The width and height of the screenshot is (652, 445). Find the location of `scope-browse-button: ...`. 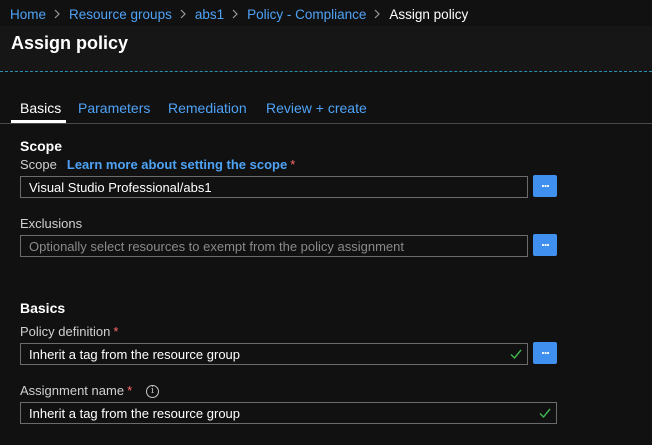

scope-browse-button: ... is located at coordinates (545, 186).